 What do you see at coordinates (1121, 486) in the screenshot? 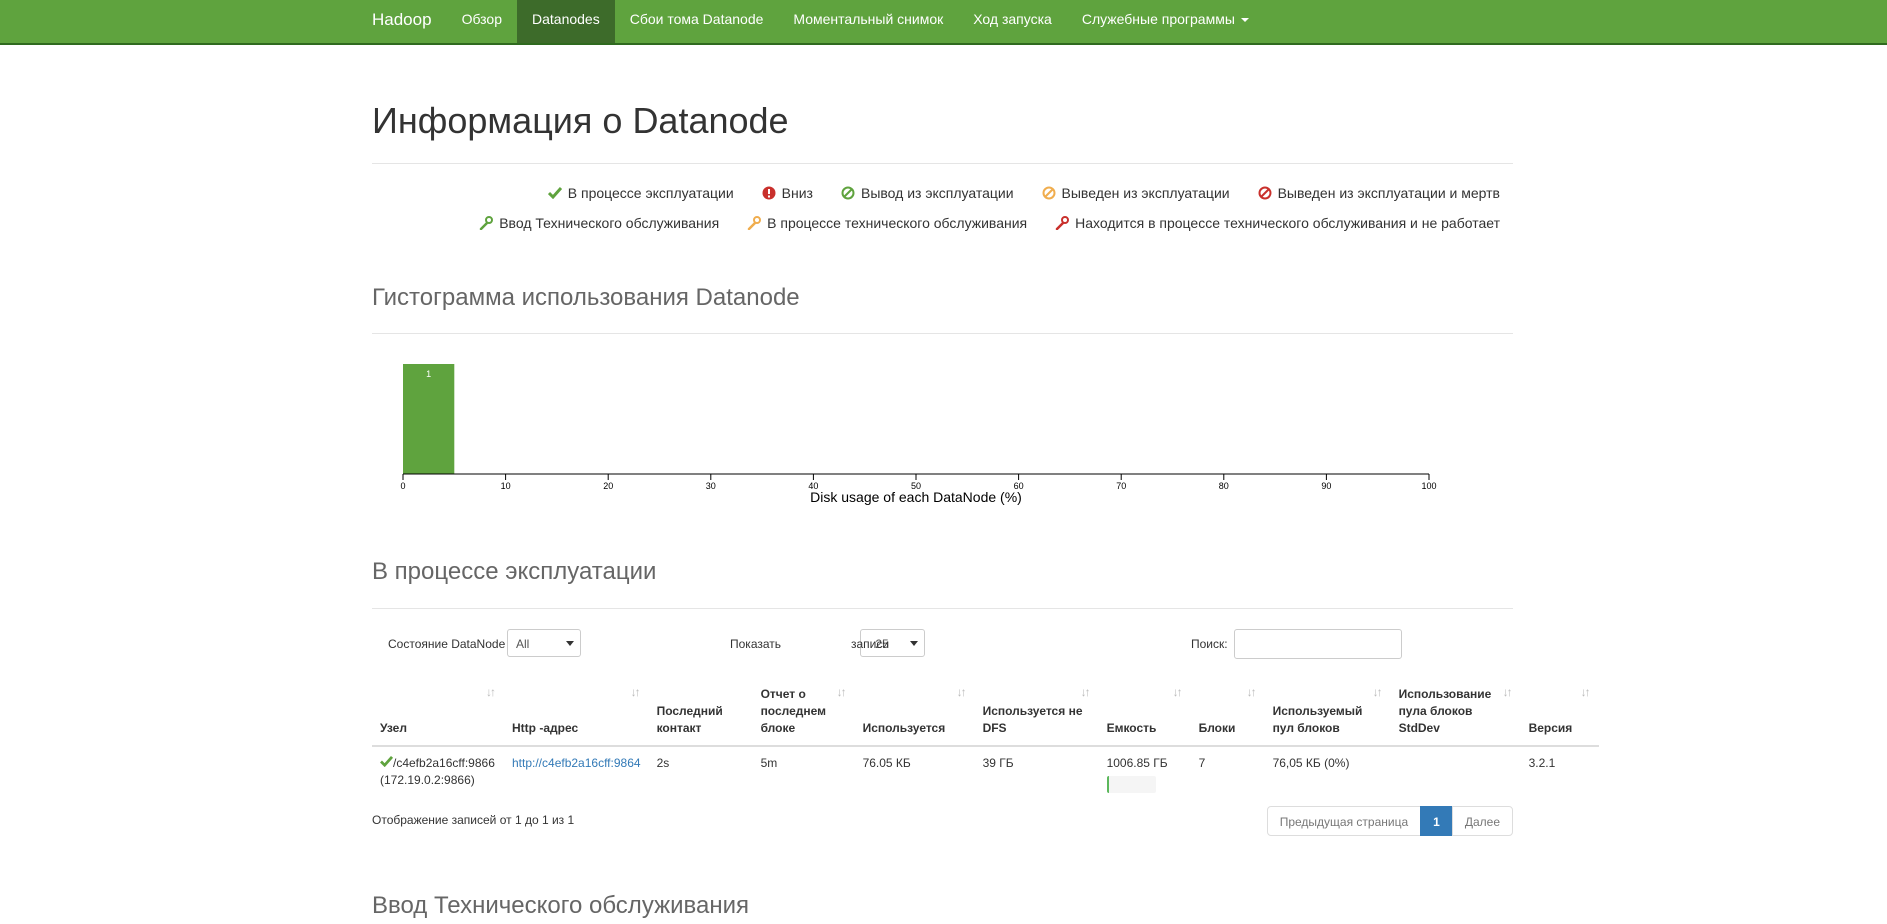
I see `x-tick-label: 70` at bounding box center [1121, 486].